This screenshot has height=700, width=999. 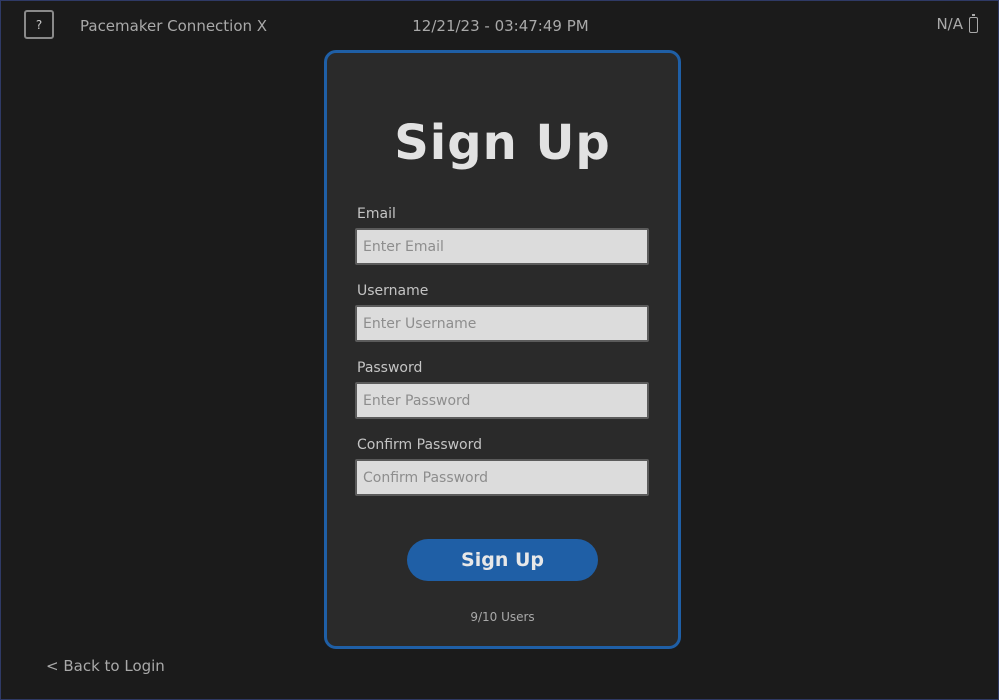 What do you see at coordinates (502, 246) in the screenshot?
I see `email-field` at bounding box center [502, 246].